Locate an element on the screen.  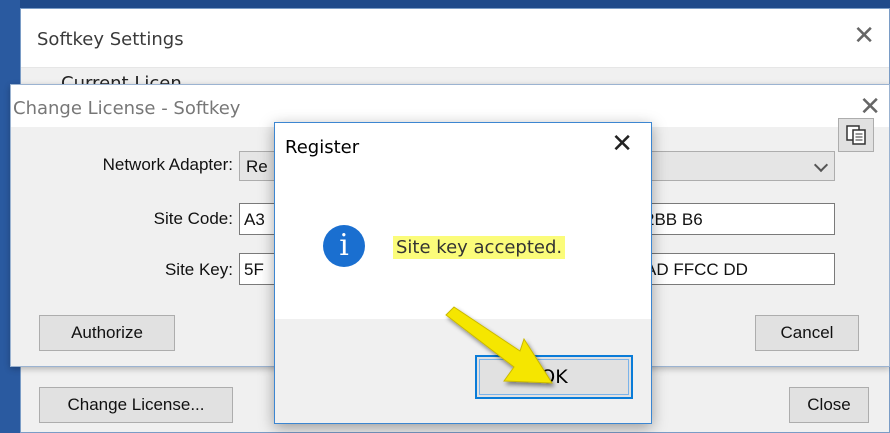
site-code-value-right: 2BB B6 is located at coordinates (674, 219).